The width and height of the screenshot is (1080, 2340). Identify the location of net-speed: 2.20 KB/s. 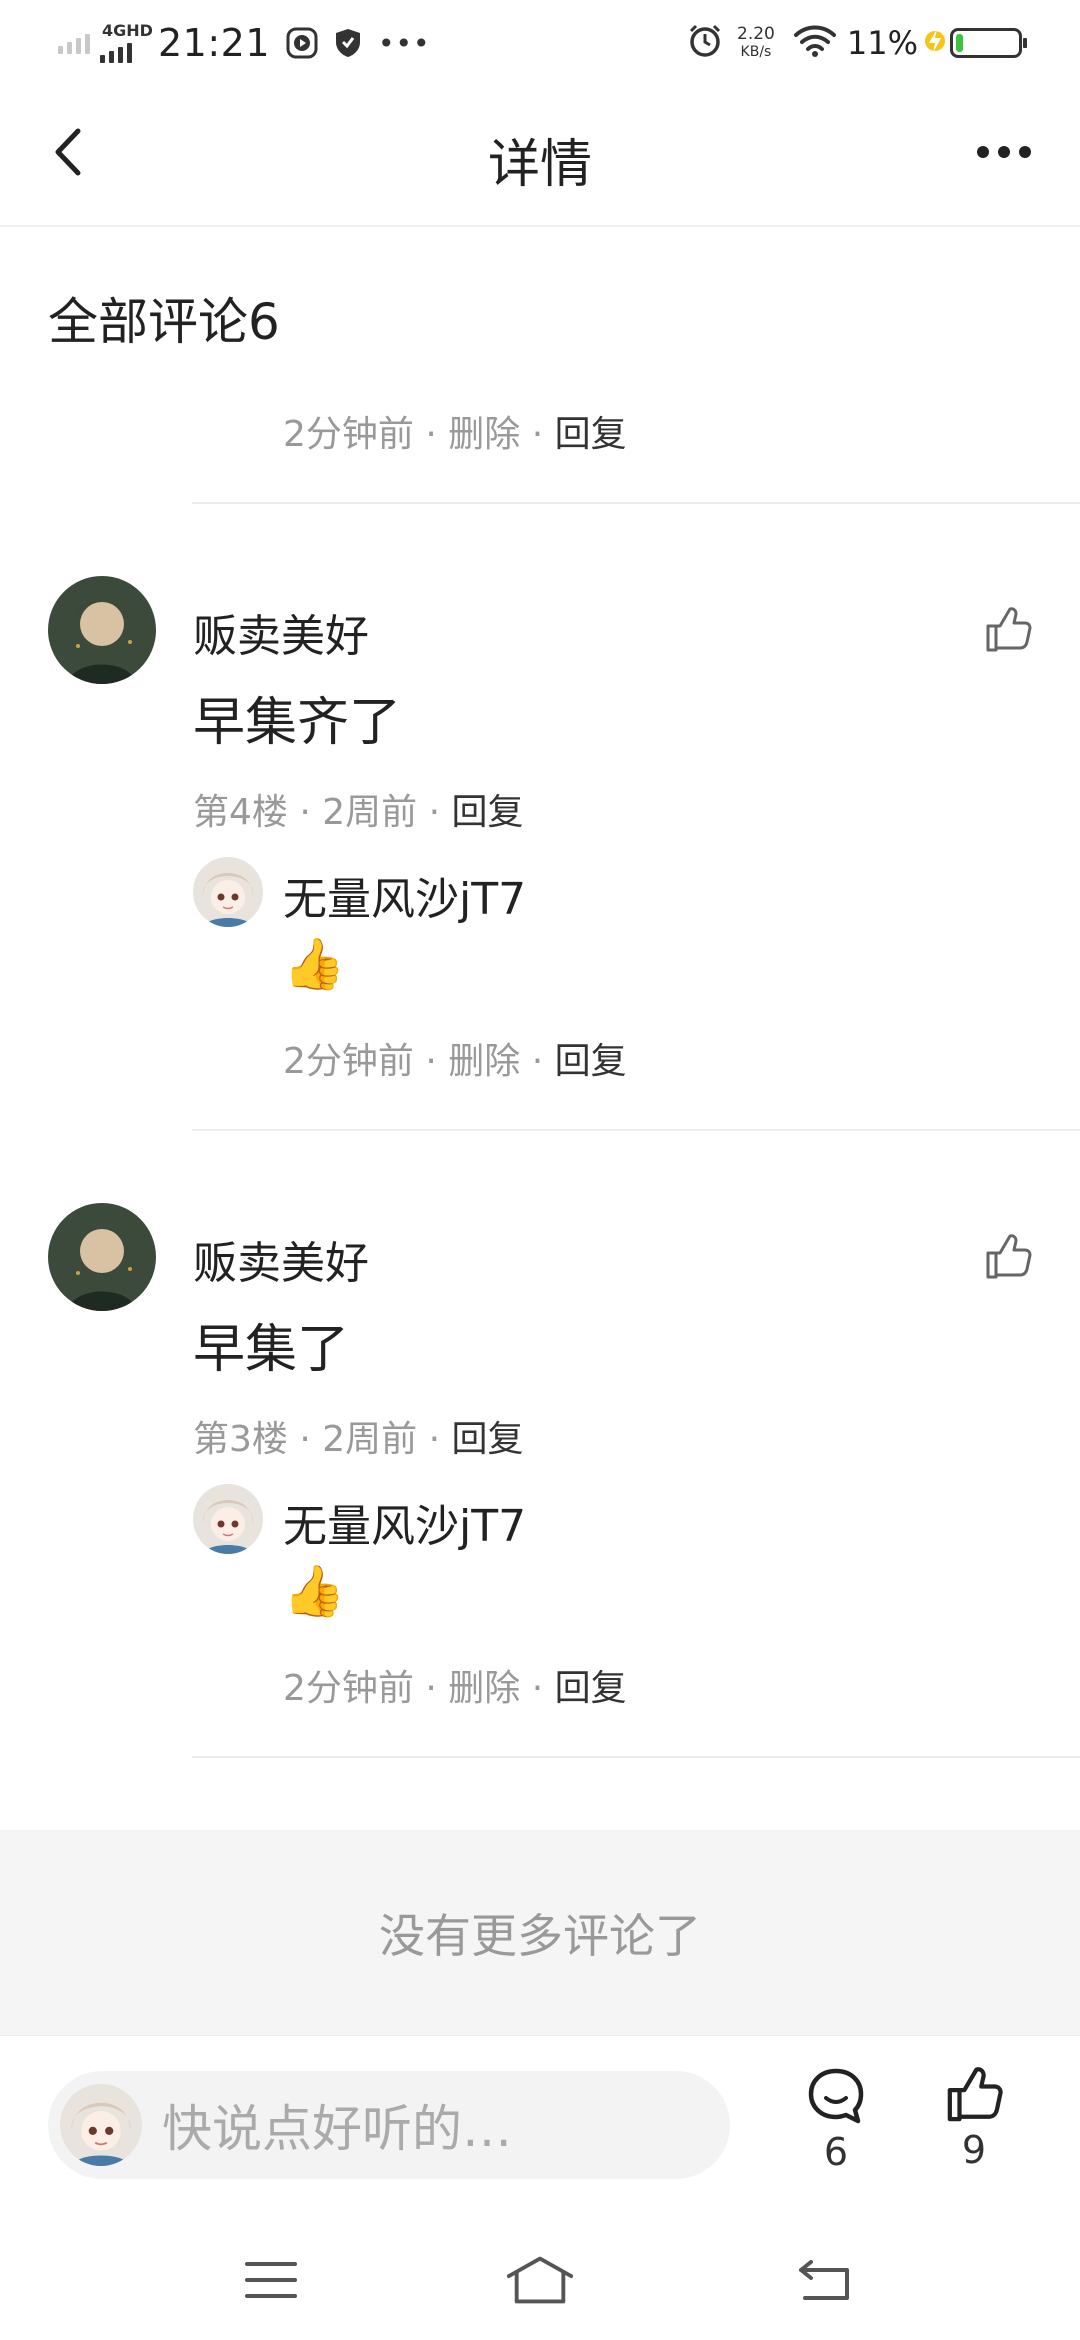
(756, 43).